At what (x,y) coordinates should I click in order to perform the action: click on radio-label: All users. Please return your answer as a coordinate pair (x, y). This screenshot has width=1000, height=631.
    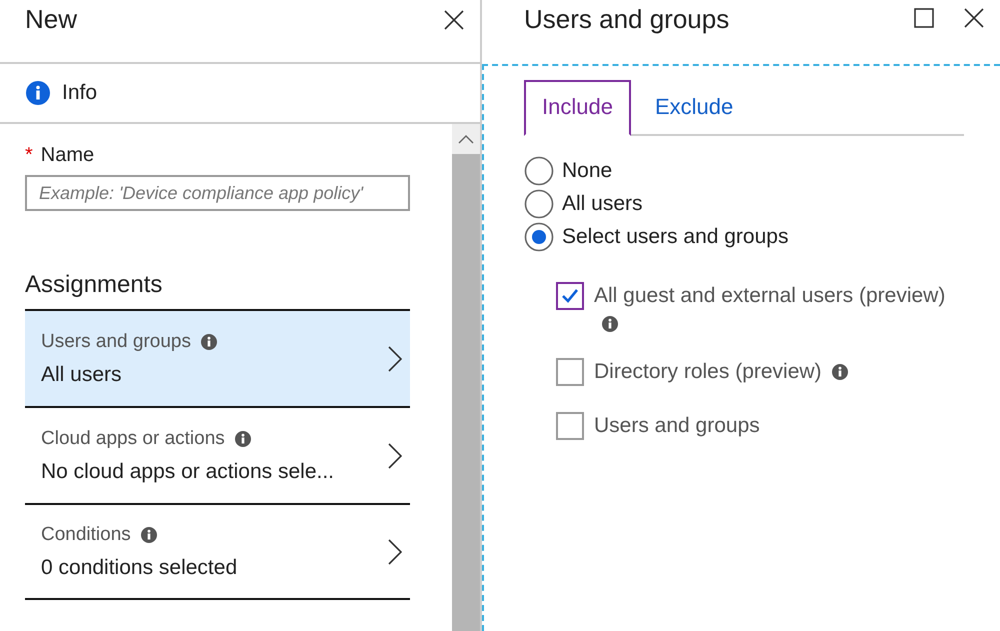
    Looking at the image, I should click on (602, 204).